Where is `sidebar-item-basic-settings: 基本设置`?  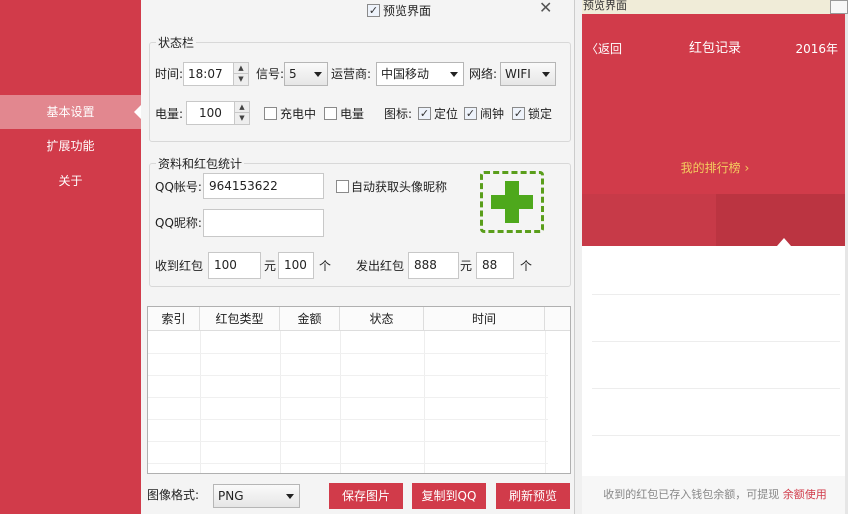
sidebar-item-basic-settings: 基本设置 is located at coordinates (70, 112).